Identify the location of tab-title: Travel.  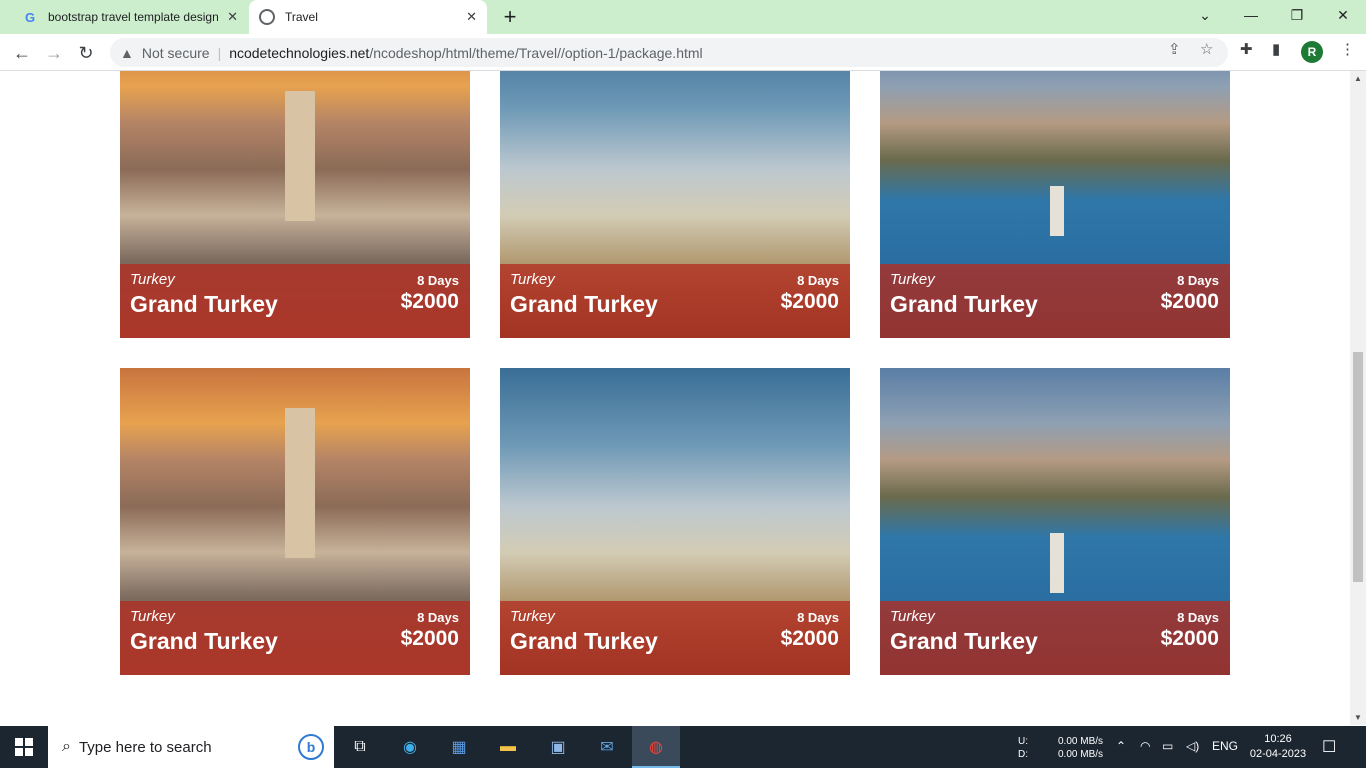
(301, 17).